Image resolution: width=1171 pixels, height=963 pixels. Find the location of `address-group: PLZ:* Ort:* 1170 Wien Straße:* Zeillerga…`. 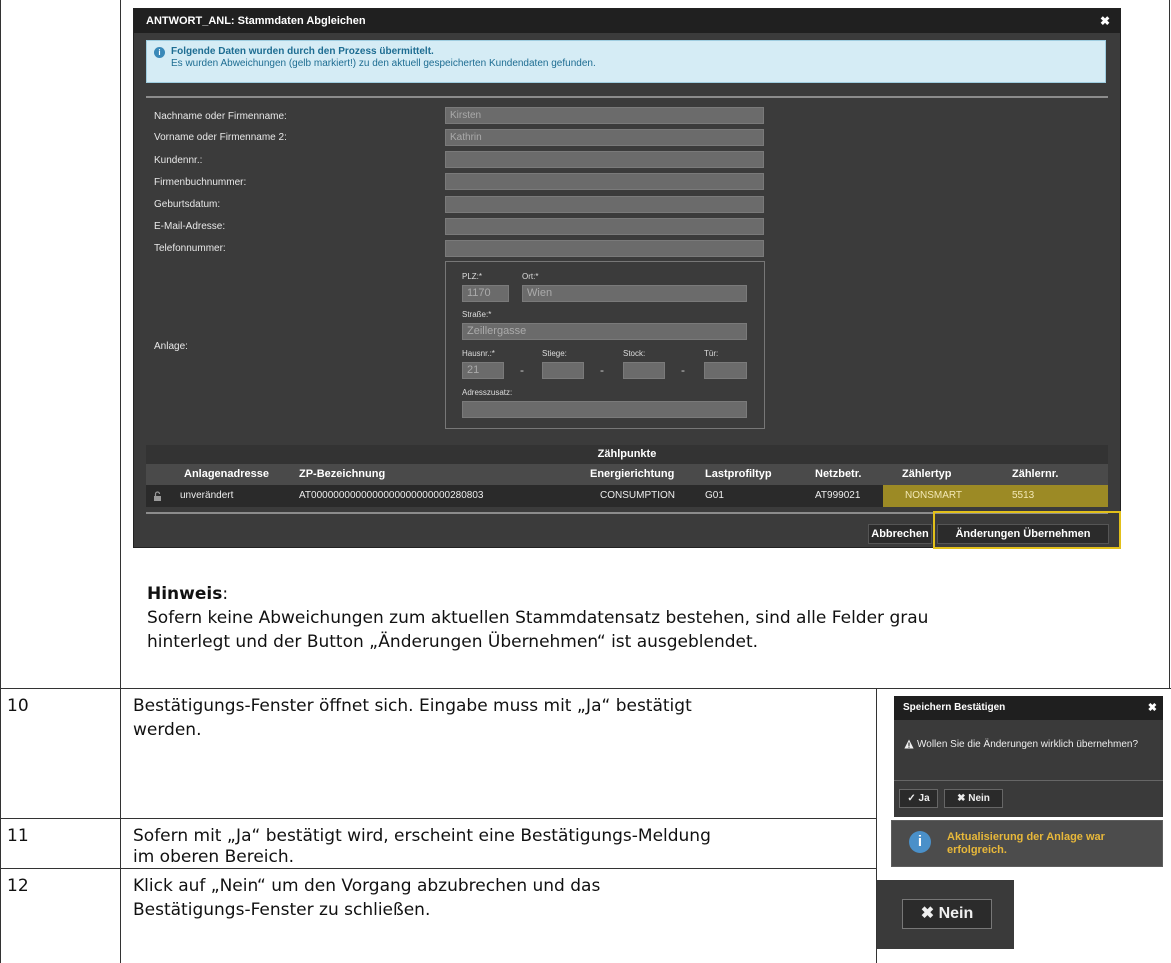

address-group: PLZ:* Ort:* 1170 Wien Straße:* Zeillerga… is located at coordinates (605, 345).